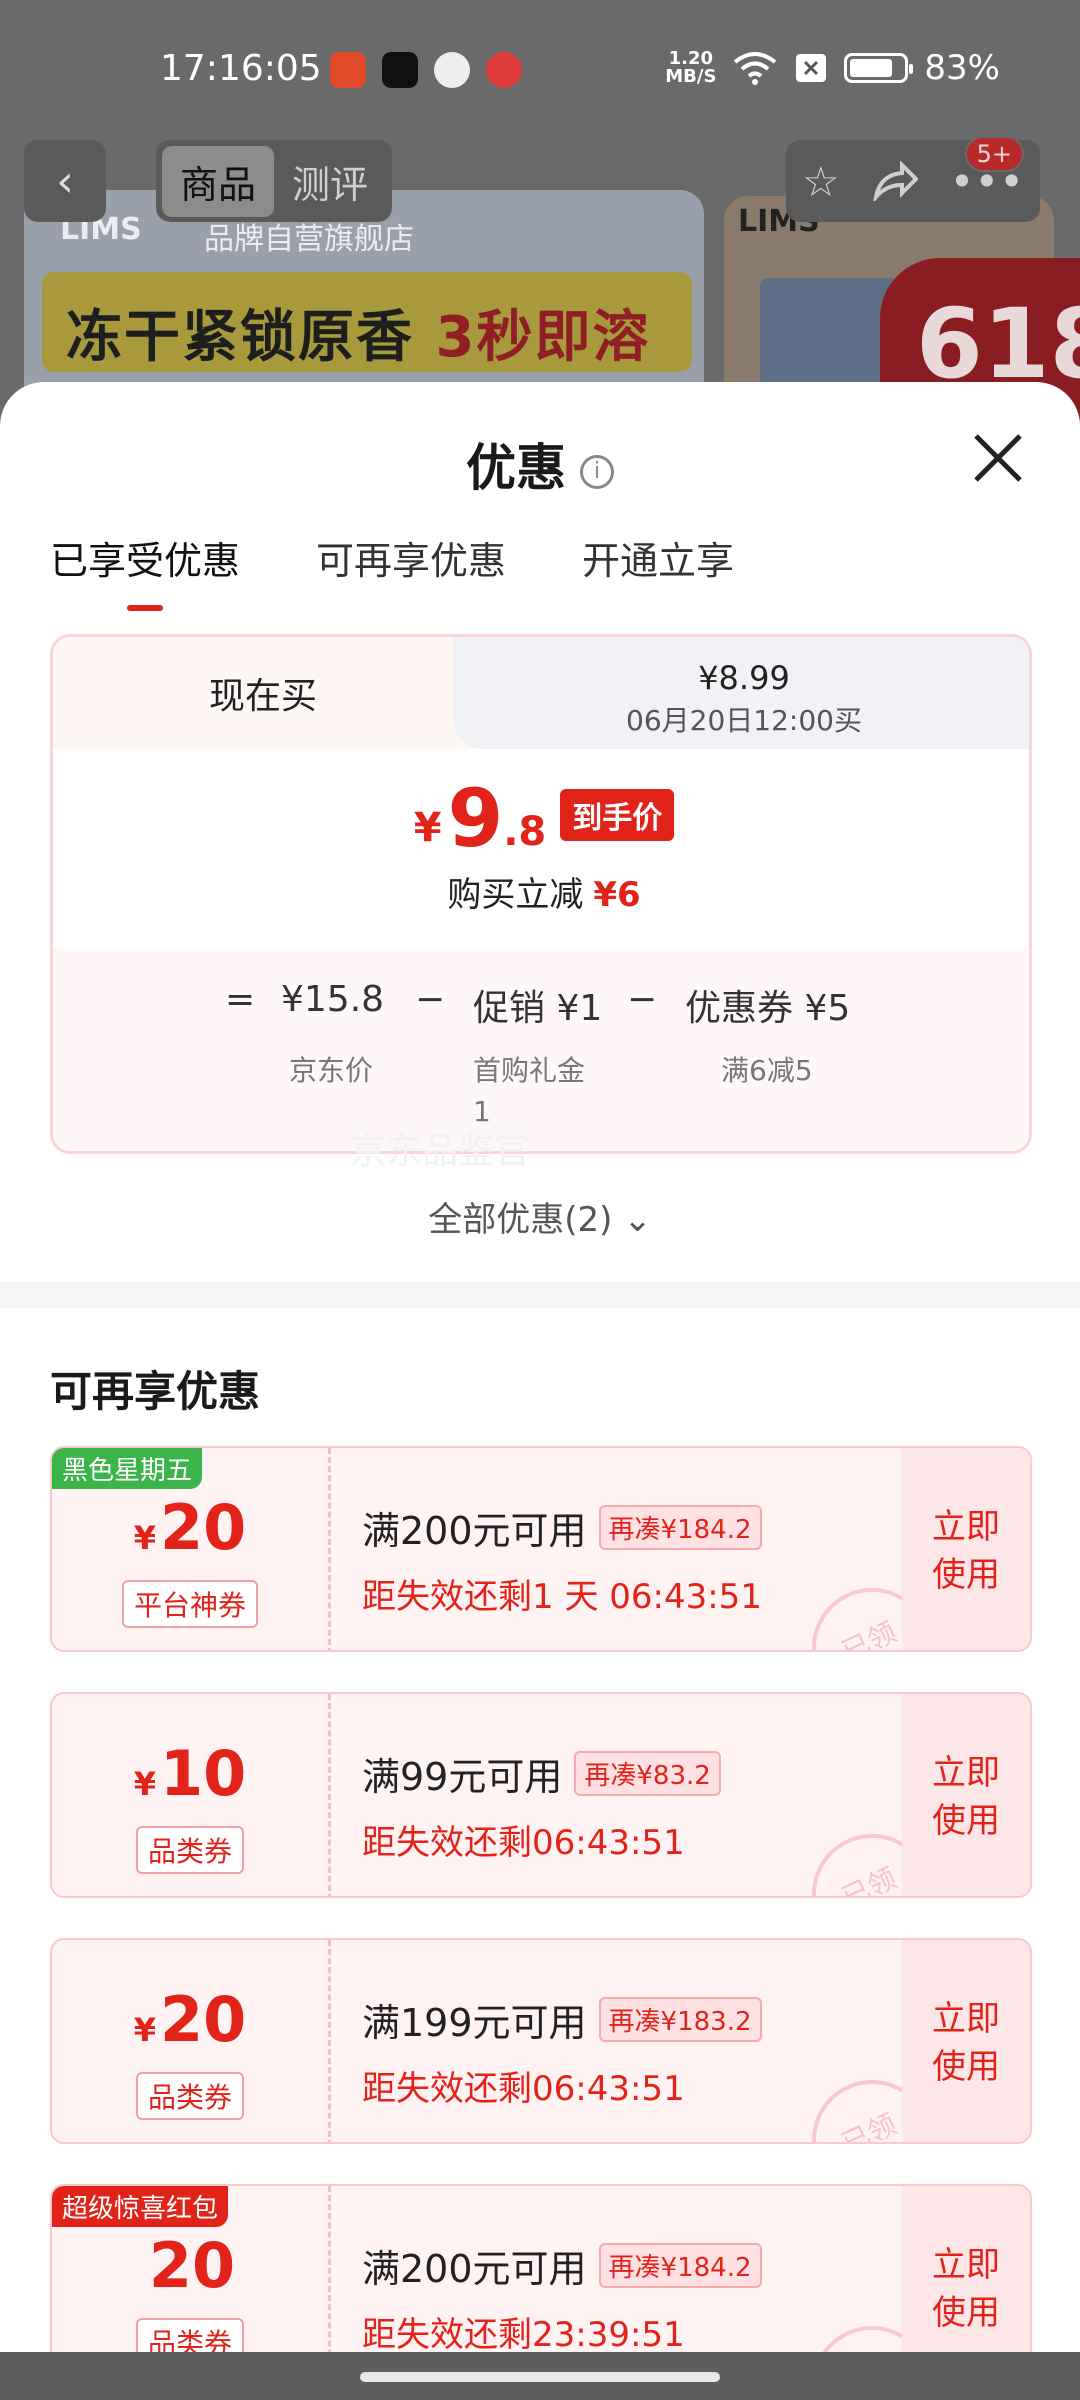 This screenshot has height=2400, width=1080. I want to click on later-price: ¥8.99, so click(744, 678).